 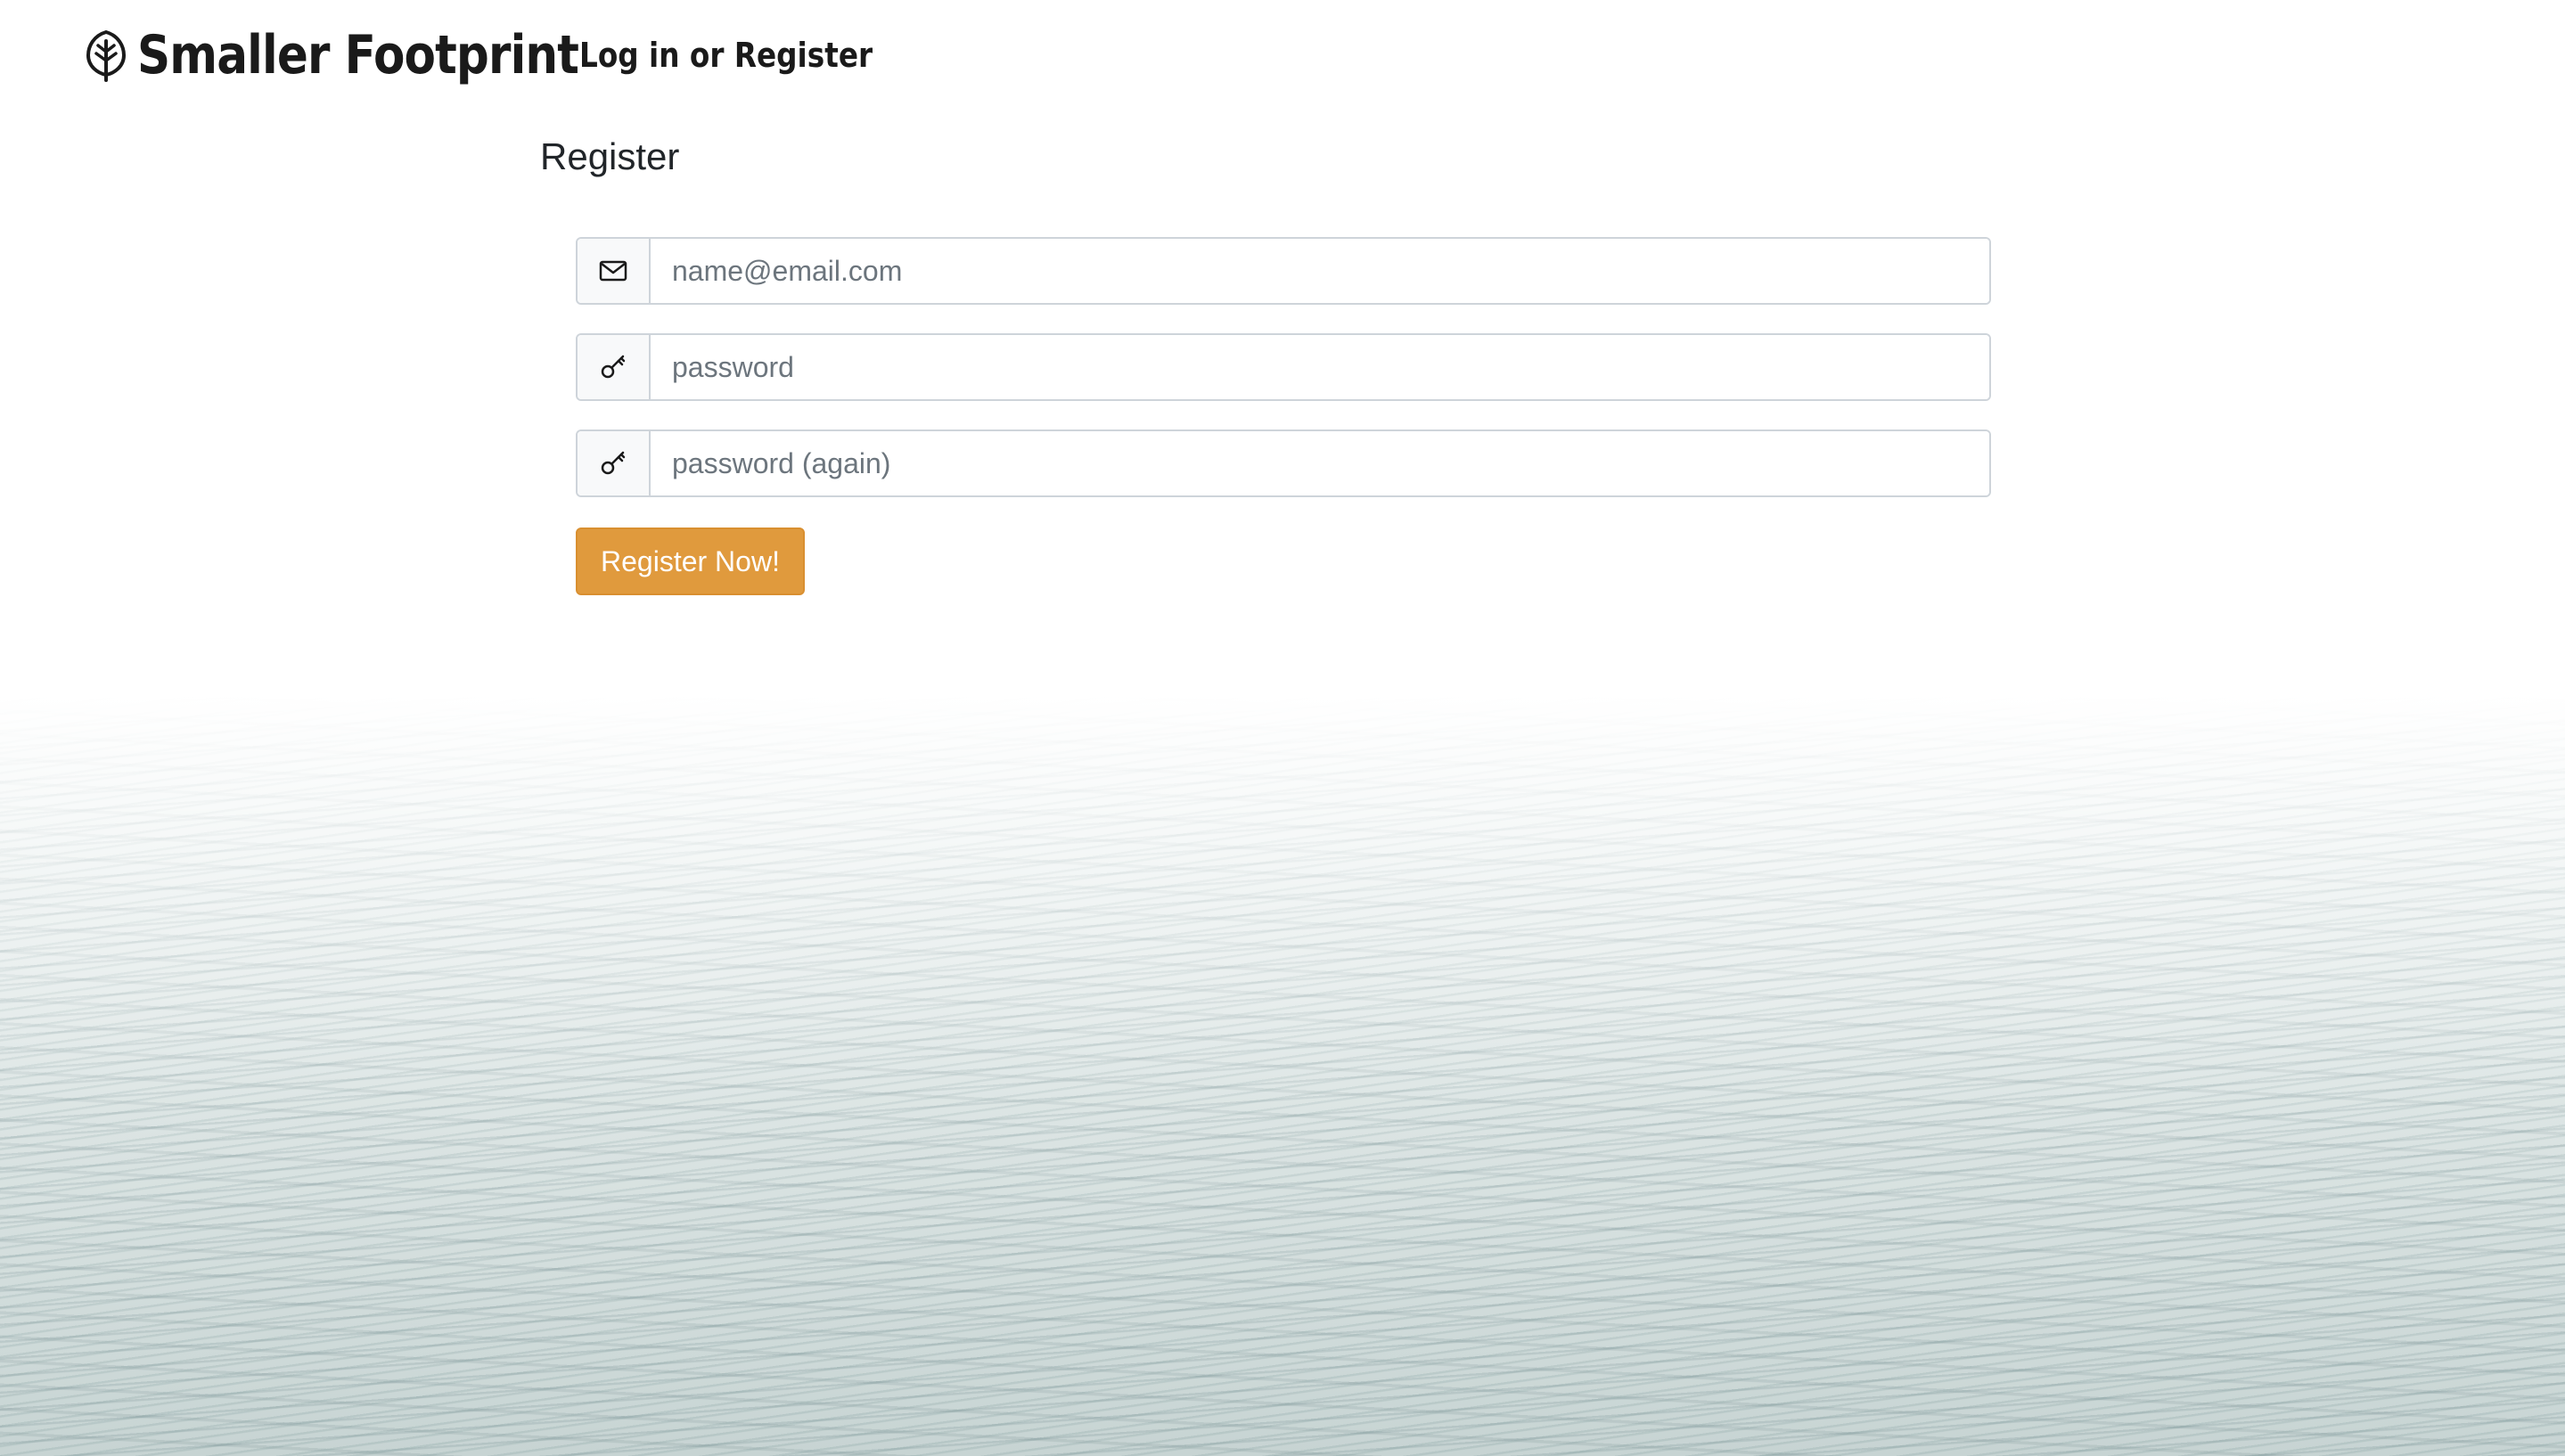 I want to click on register-form: Register Now!, so click(x=1283, y=416).